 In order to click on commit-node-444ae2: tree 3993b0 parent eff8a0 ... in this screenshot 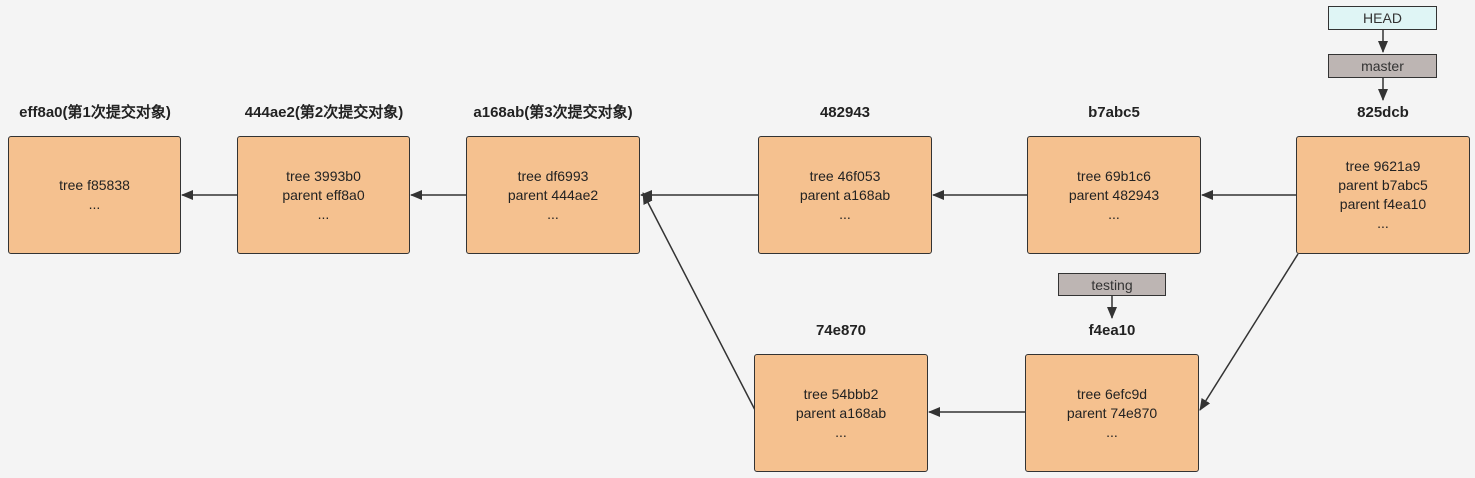, I will do `click(323, 195)`.